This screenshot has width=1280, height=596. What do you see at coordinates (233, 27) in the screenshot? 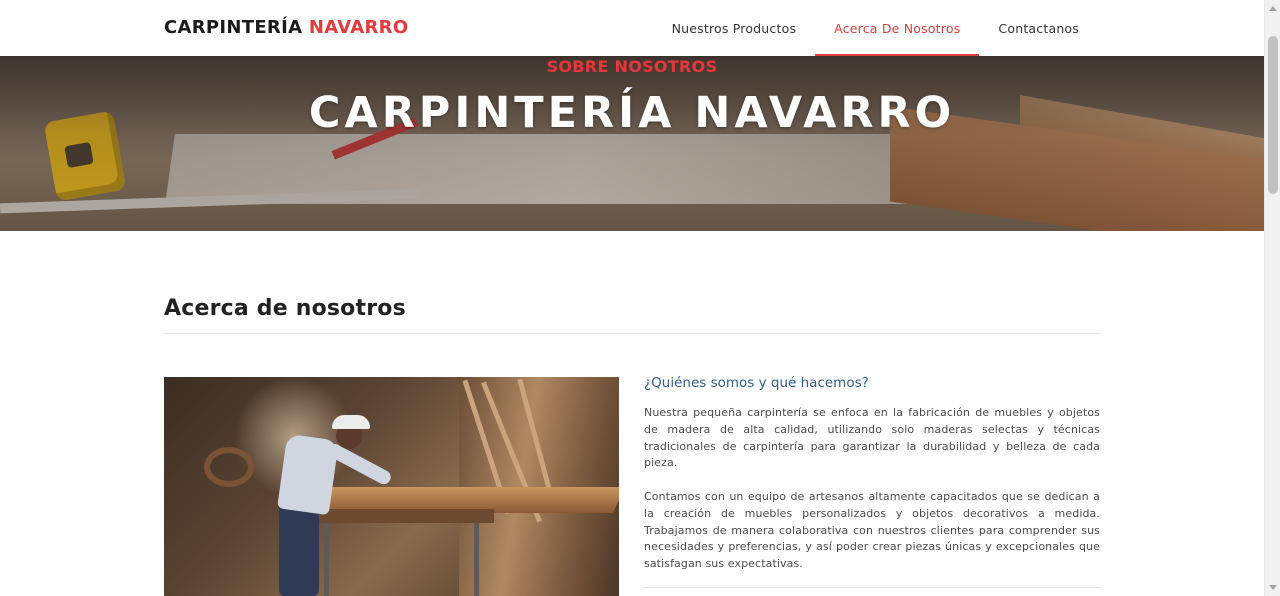
I see `brand-primary: CARPINTERÍA` at bounding box center [233, 27].